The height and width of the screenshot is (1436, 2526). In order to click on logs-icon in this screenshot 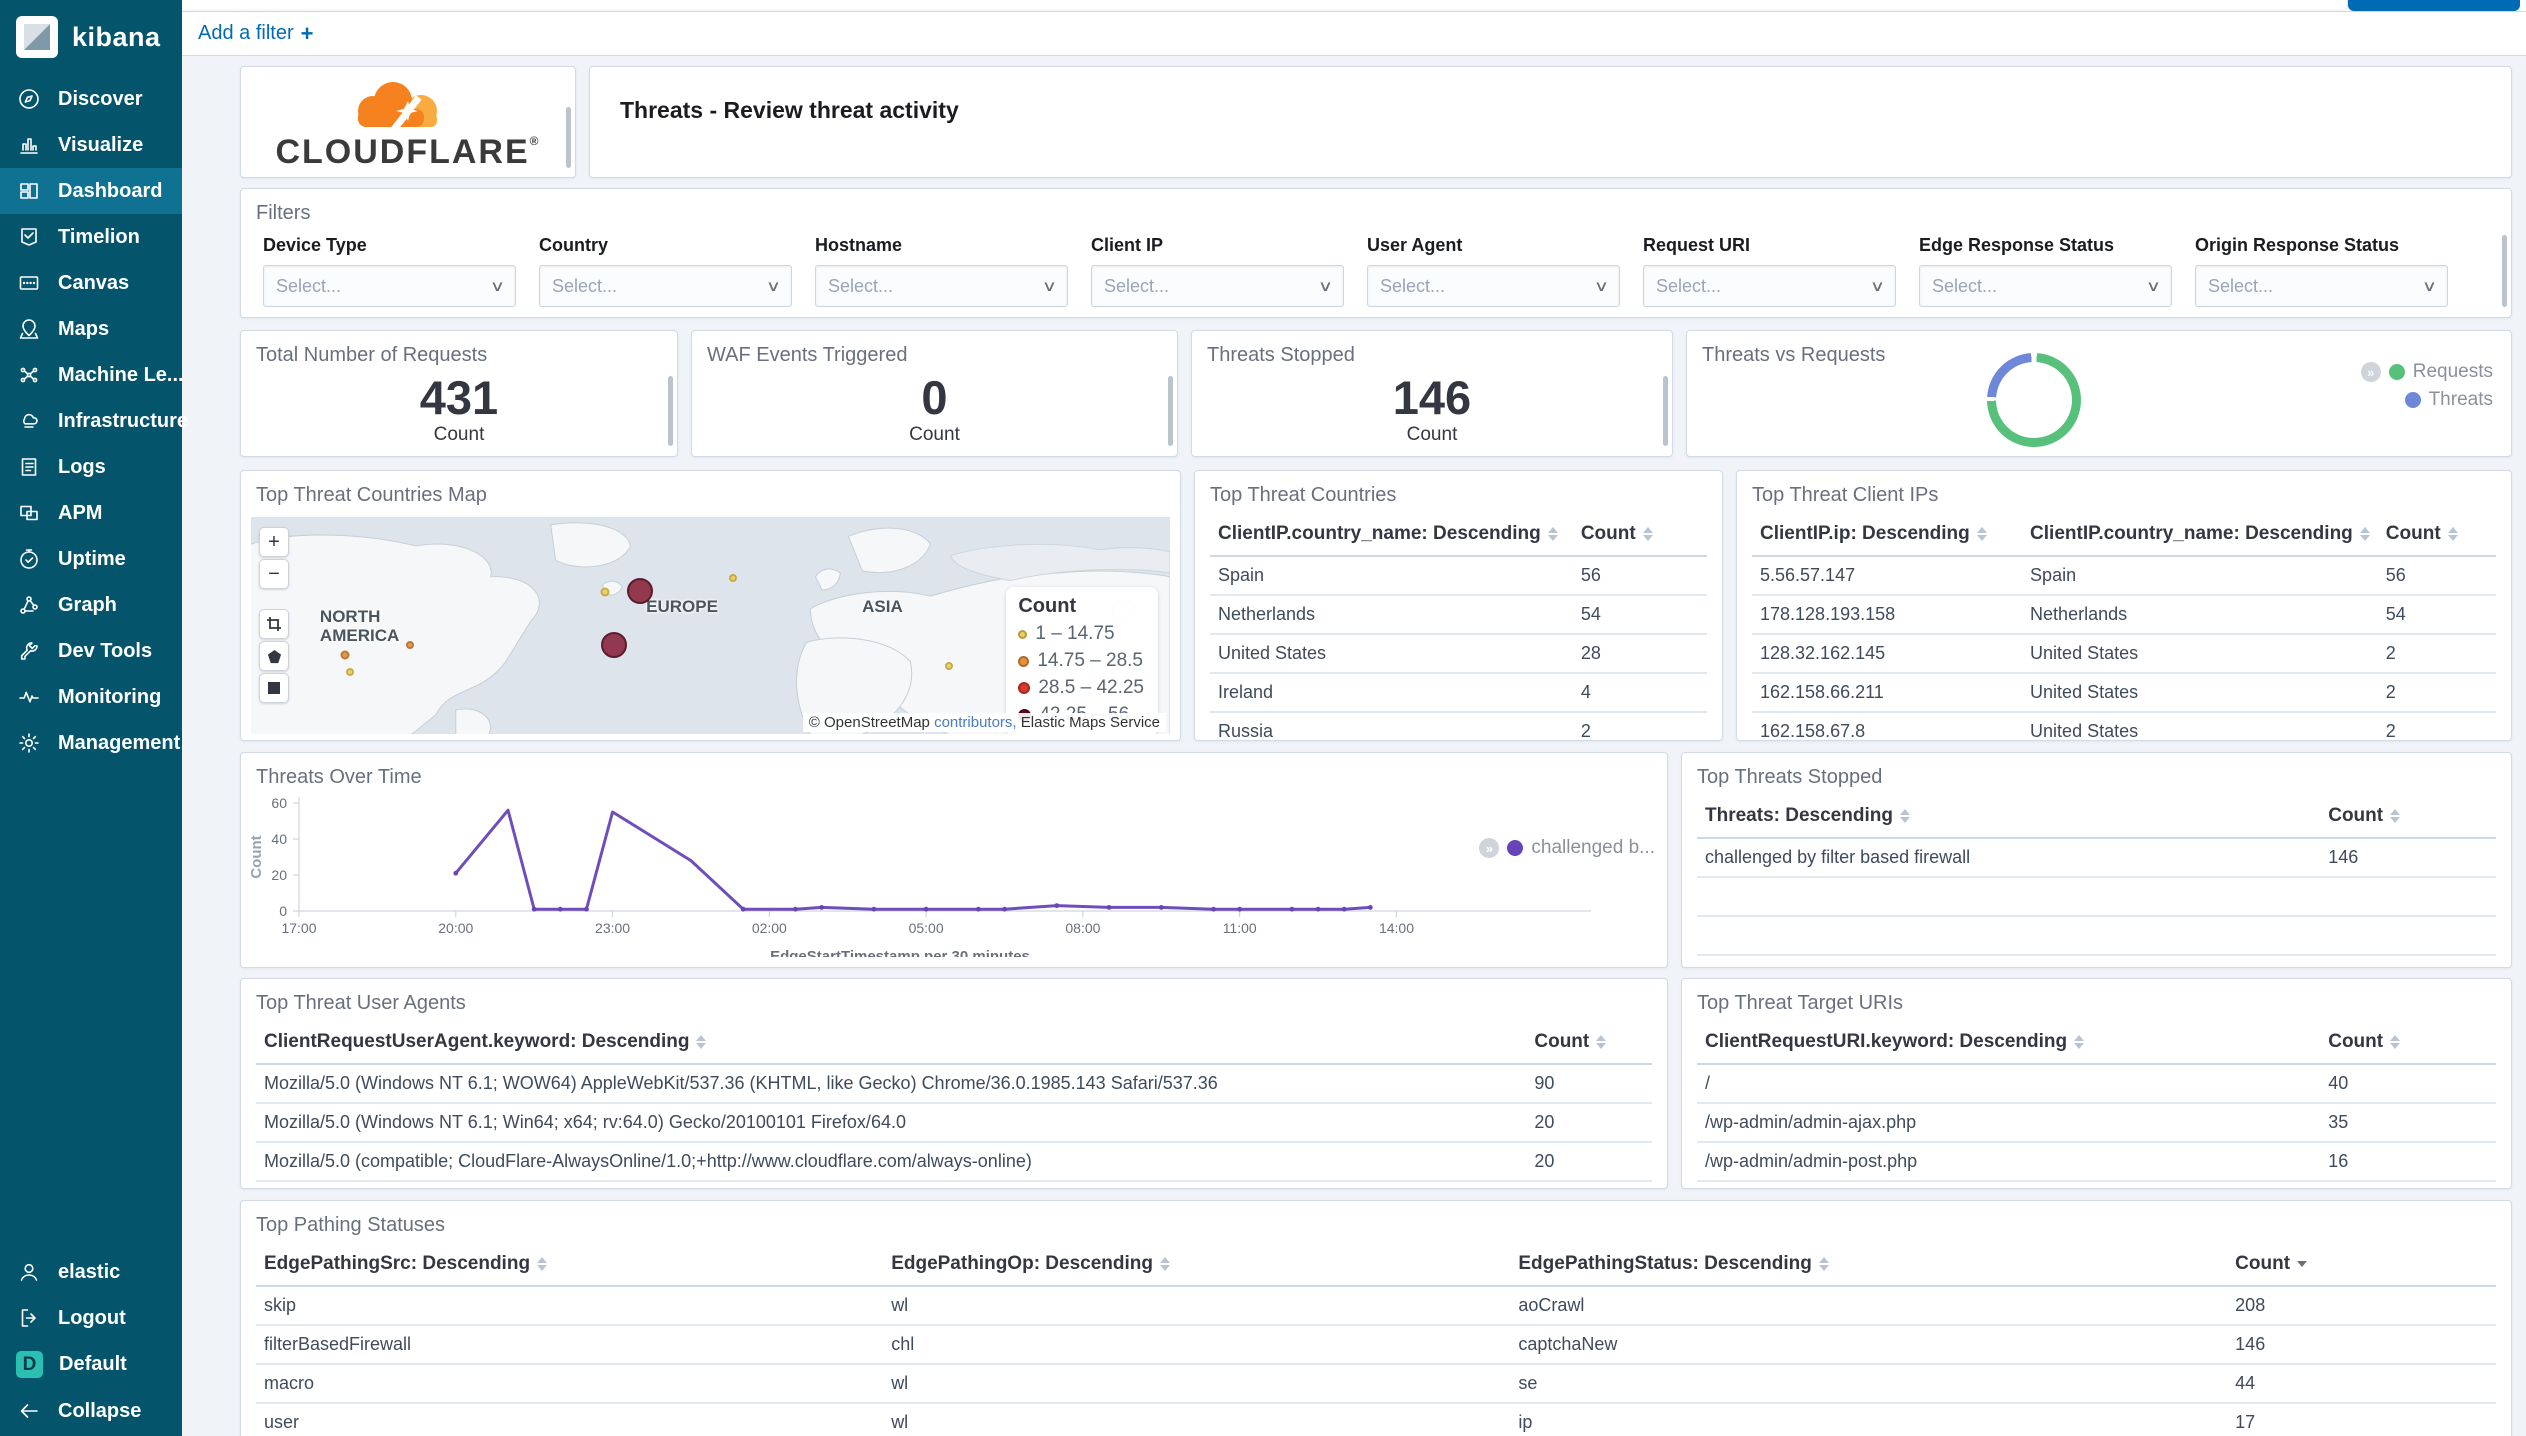, I will do `click(29, 467)`.